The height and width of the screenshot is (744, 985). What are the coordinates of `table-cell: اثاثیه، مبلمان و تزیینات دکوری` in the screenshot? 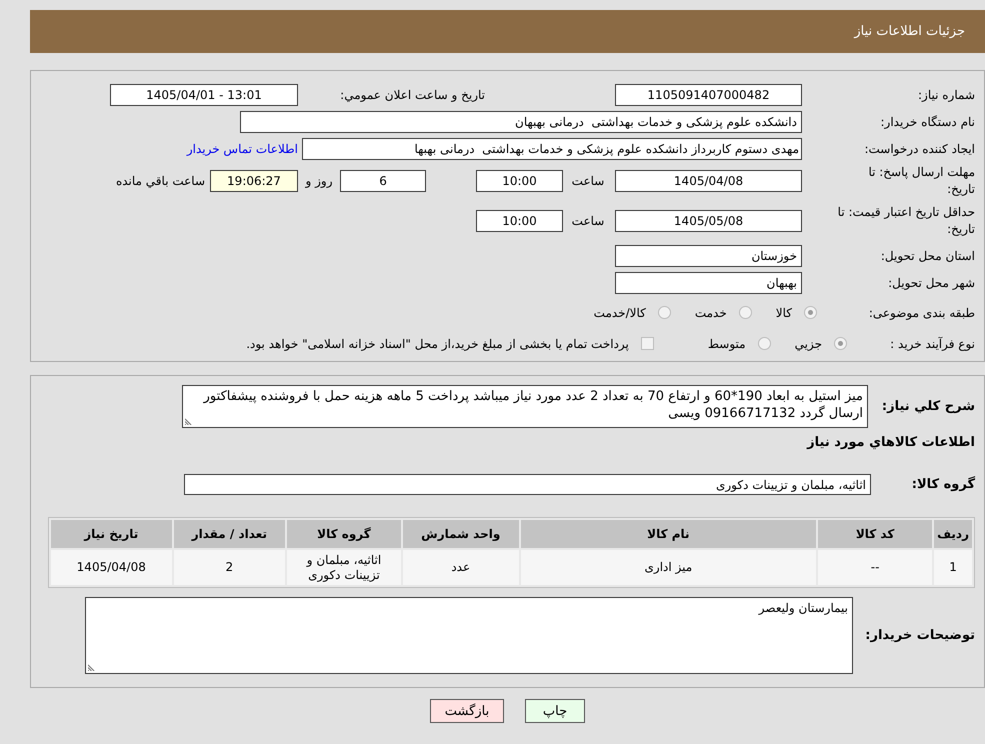 It's located at (344, 567).